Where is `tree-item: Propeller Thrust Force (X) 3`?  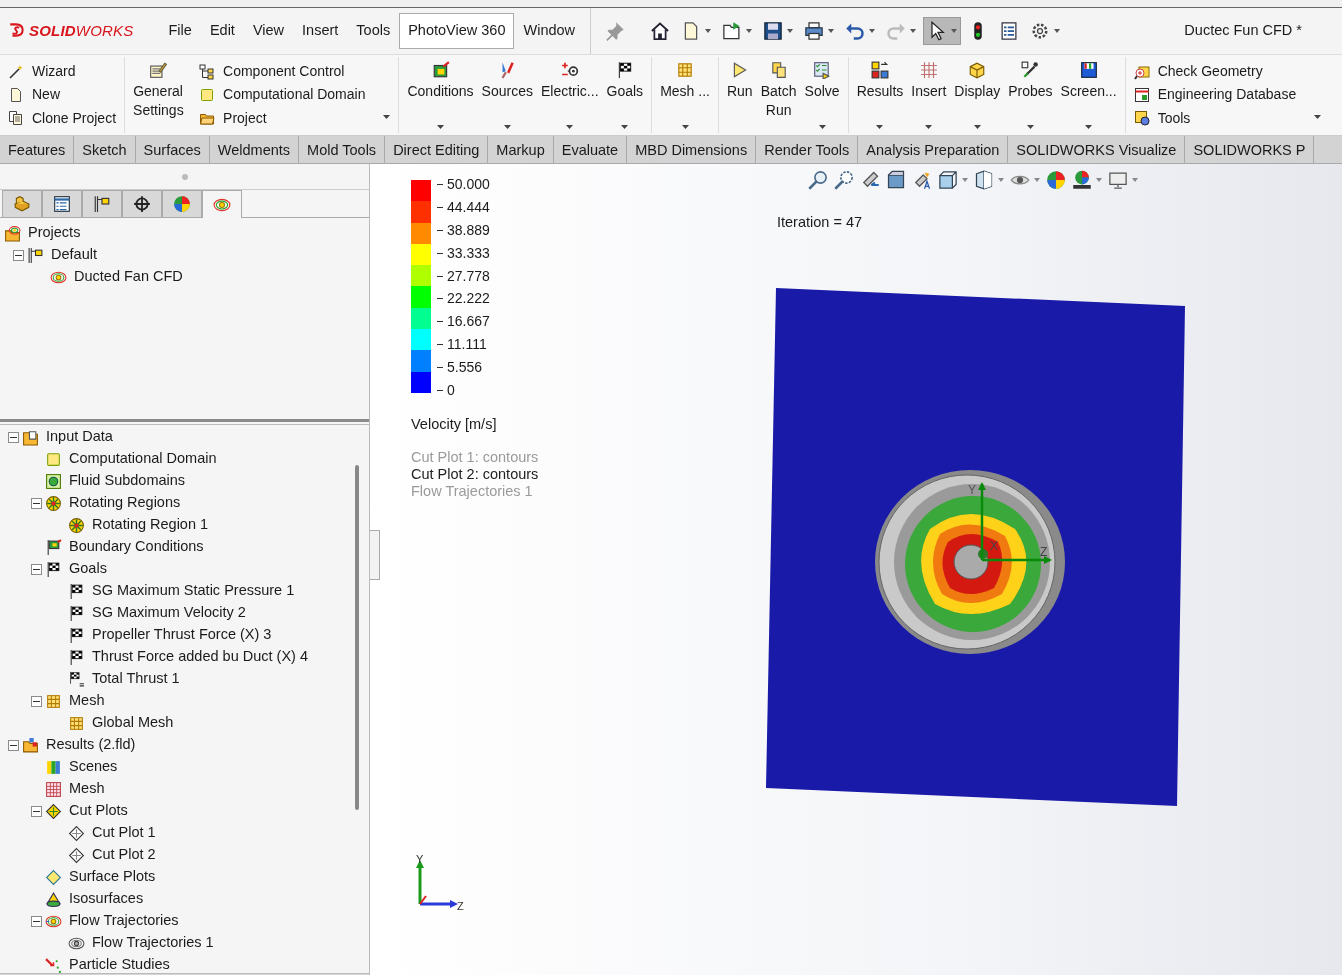
tree-item: Propeller Thrust Force (X) 3 is located at coordinates (184, 635).